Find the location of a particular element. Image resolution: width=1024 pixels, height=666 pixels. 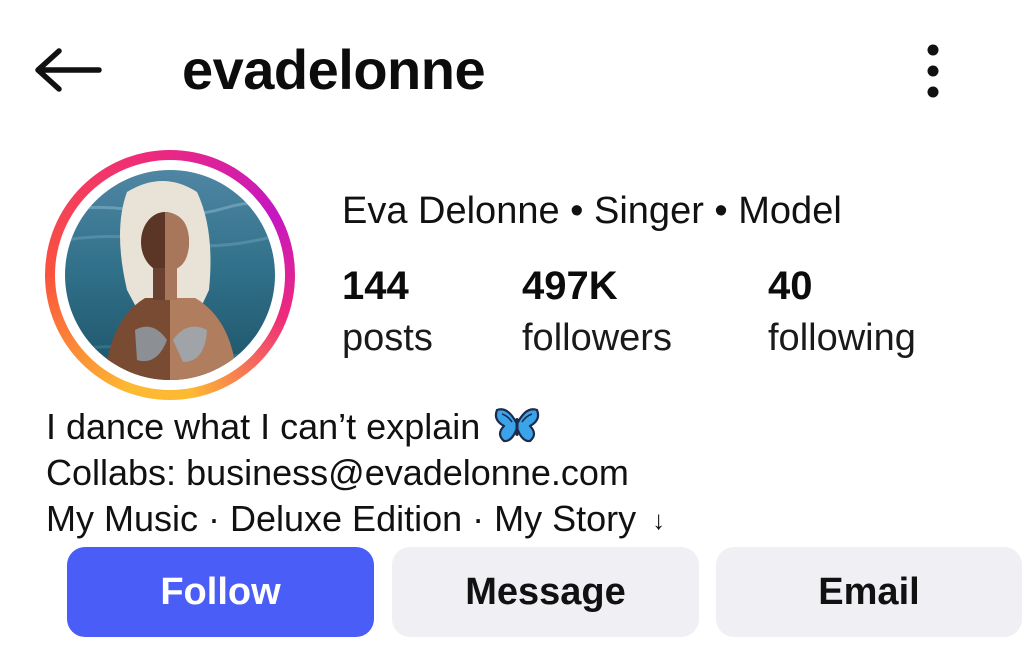

bio-email-link: Collabs: business@evadelonne.com is located at coordinates (355, 473).